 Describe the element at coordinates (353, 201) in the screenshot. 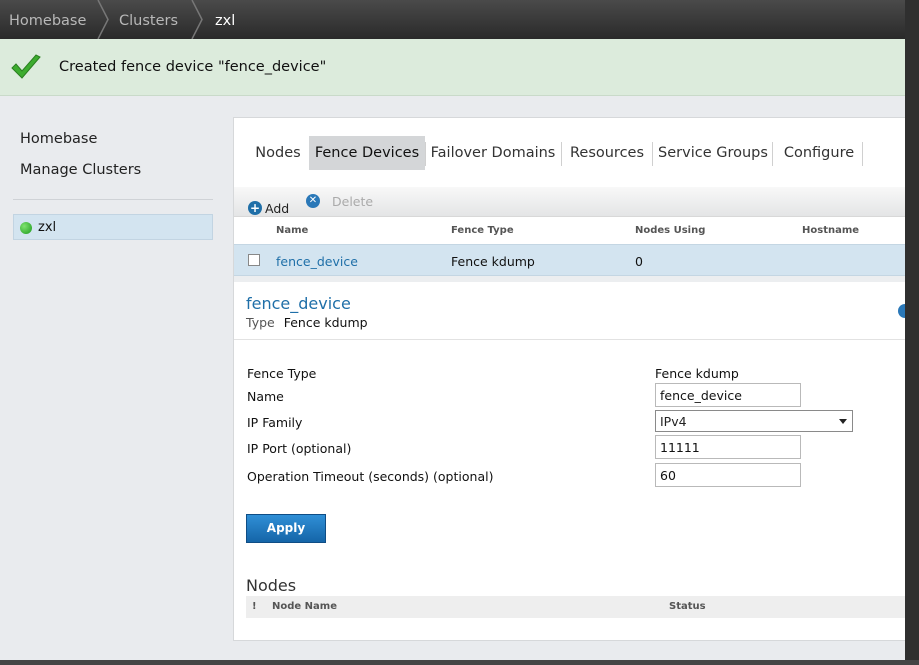

I see `delete-label: Delete` at that location.